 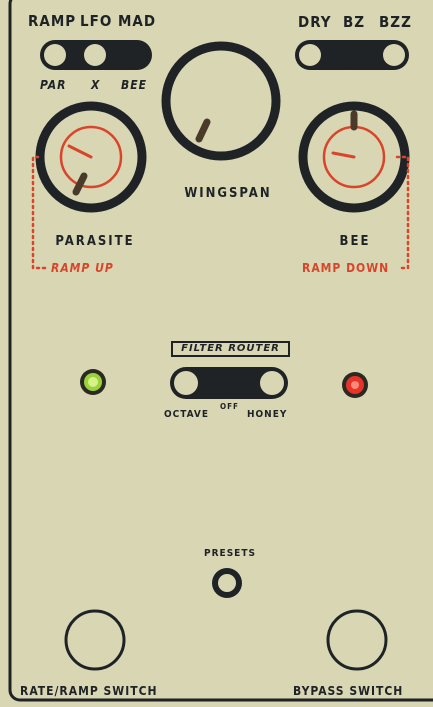 I want to click on filter-label-octave: OCTAVE, so click(x=187, y=414).